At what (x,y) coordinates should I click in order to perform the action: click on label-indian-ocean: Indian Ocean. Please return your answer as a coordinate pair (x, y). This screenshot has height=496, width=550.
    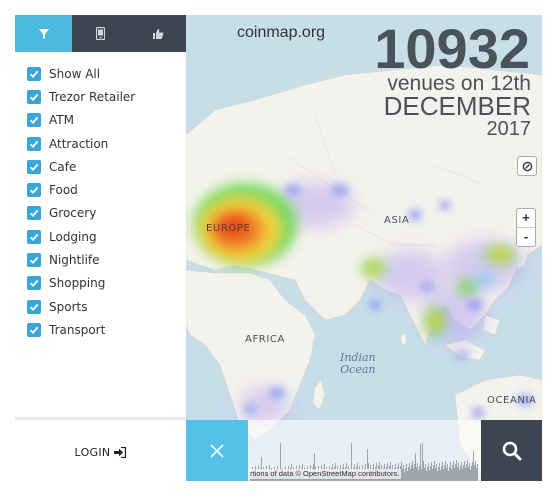
    Looking at the image, I should click on (358, 364).